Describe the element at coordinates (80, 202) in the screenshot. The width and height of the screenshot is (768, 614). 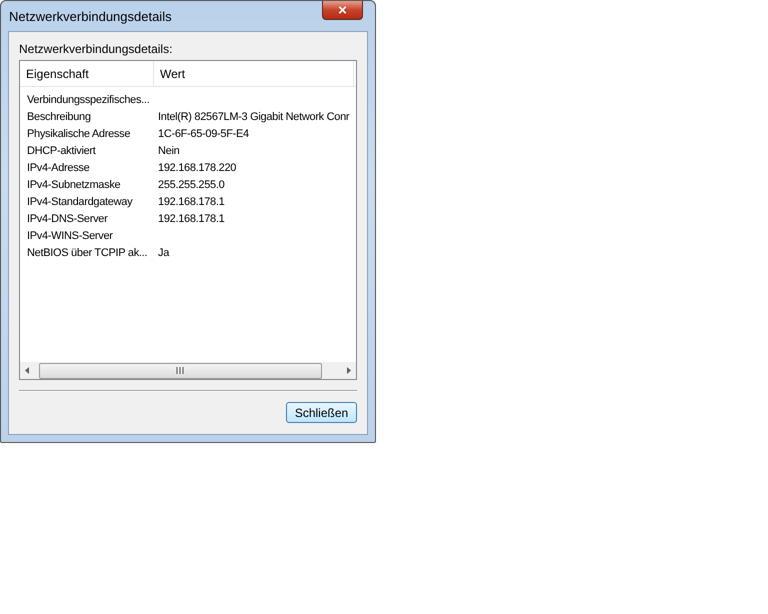
I see `property-cell-text: IPv4-Standardgateway` at that location.